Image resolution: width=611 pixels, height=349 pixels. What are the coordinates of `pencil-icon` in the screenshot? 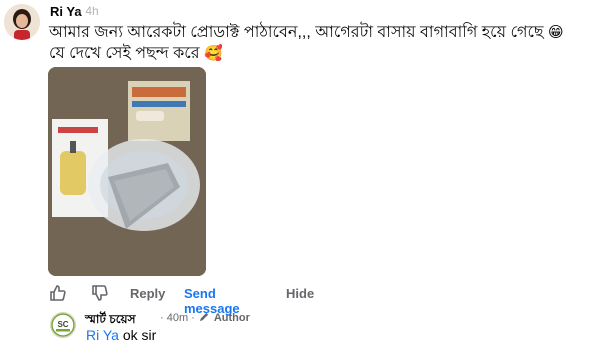 It's located at (204, 318).